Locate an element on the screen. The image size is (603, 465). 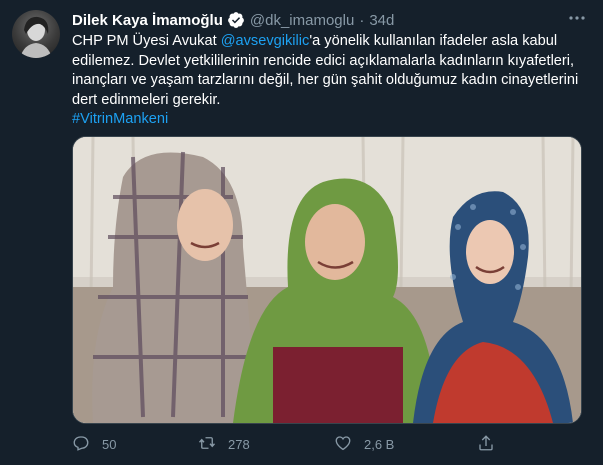
verified-badge-icon is located at coordinates (236, 20).